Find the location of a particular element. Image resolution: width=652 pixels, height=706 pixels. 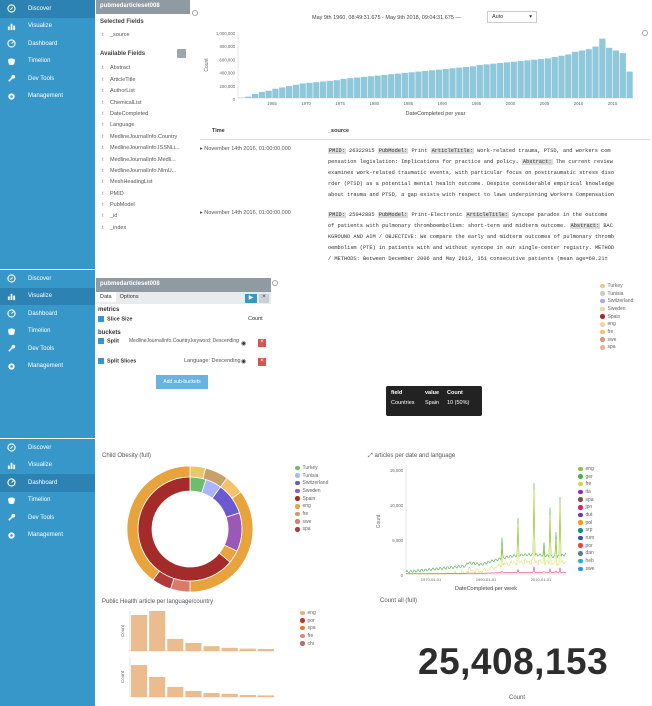

zoom-icon is located at coordinates (645, 33).